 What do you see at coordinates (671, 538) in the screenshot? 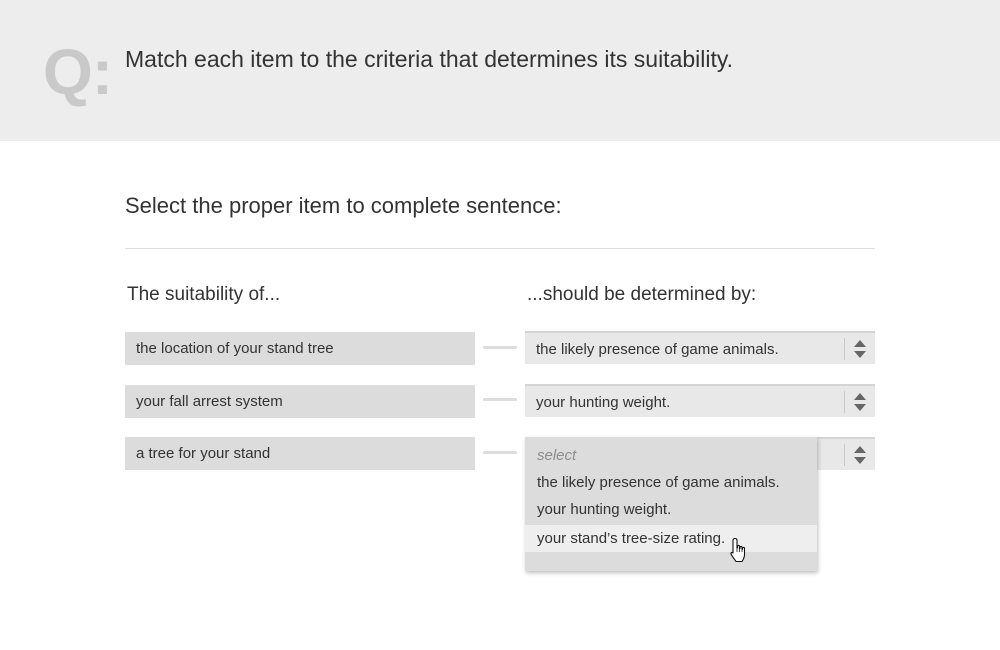
I see `dropdown-option-hovered: your stand’s tree-size rating.` at bounding box center [671, 538].